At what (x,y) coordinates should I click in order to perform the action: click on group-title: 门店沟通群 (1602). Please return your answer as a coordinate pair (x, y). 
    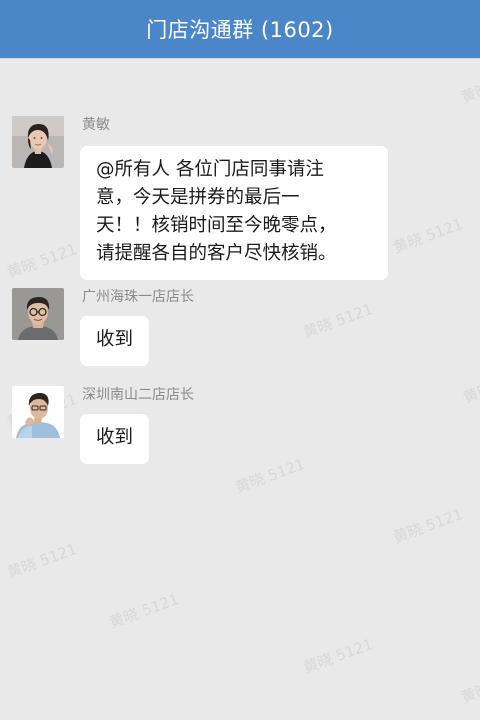
    Looking at the image, I should click on (240, 30).